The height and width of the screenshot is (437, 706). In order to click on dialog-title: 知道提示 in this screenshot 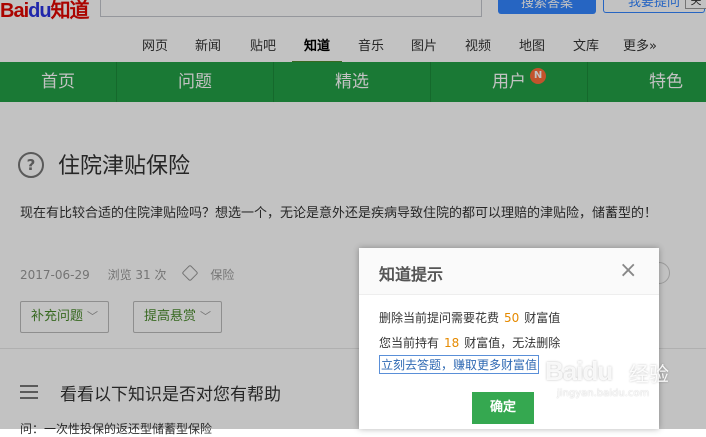, I will do `click(411, 274)`.